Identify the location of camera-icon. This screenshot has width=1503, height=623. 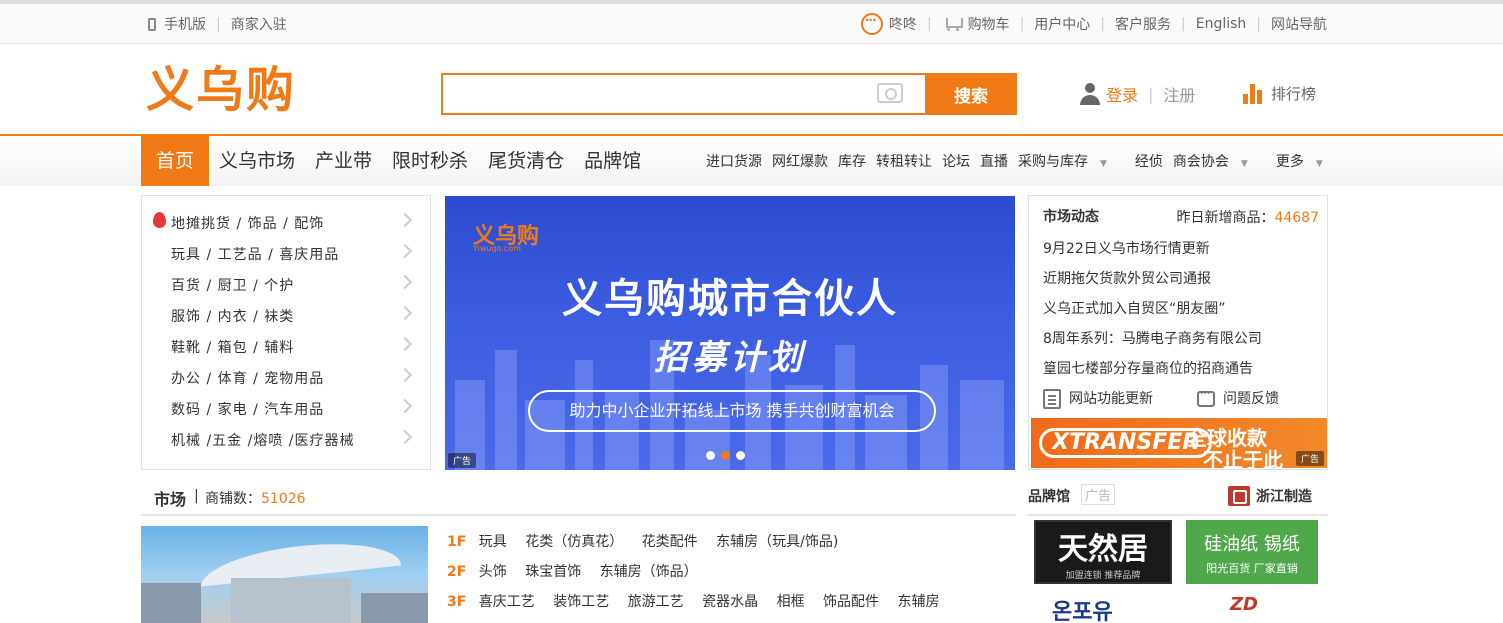
(890, 93).